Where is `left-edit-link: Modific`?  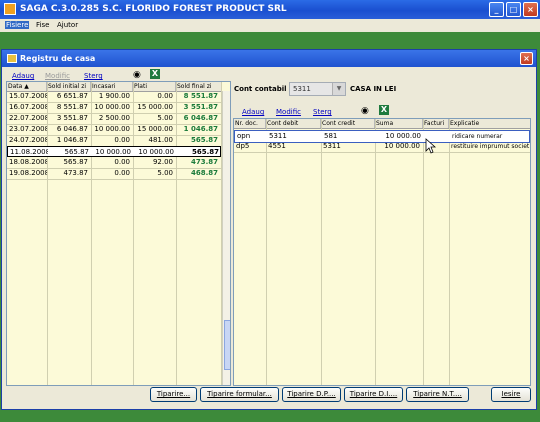
left-edit-link: Modific is located at coordinates (57, 76).